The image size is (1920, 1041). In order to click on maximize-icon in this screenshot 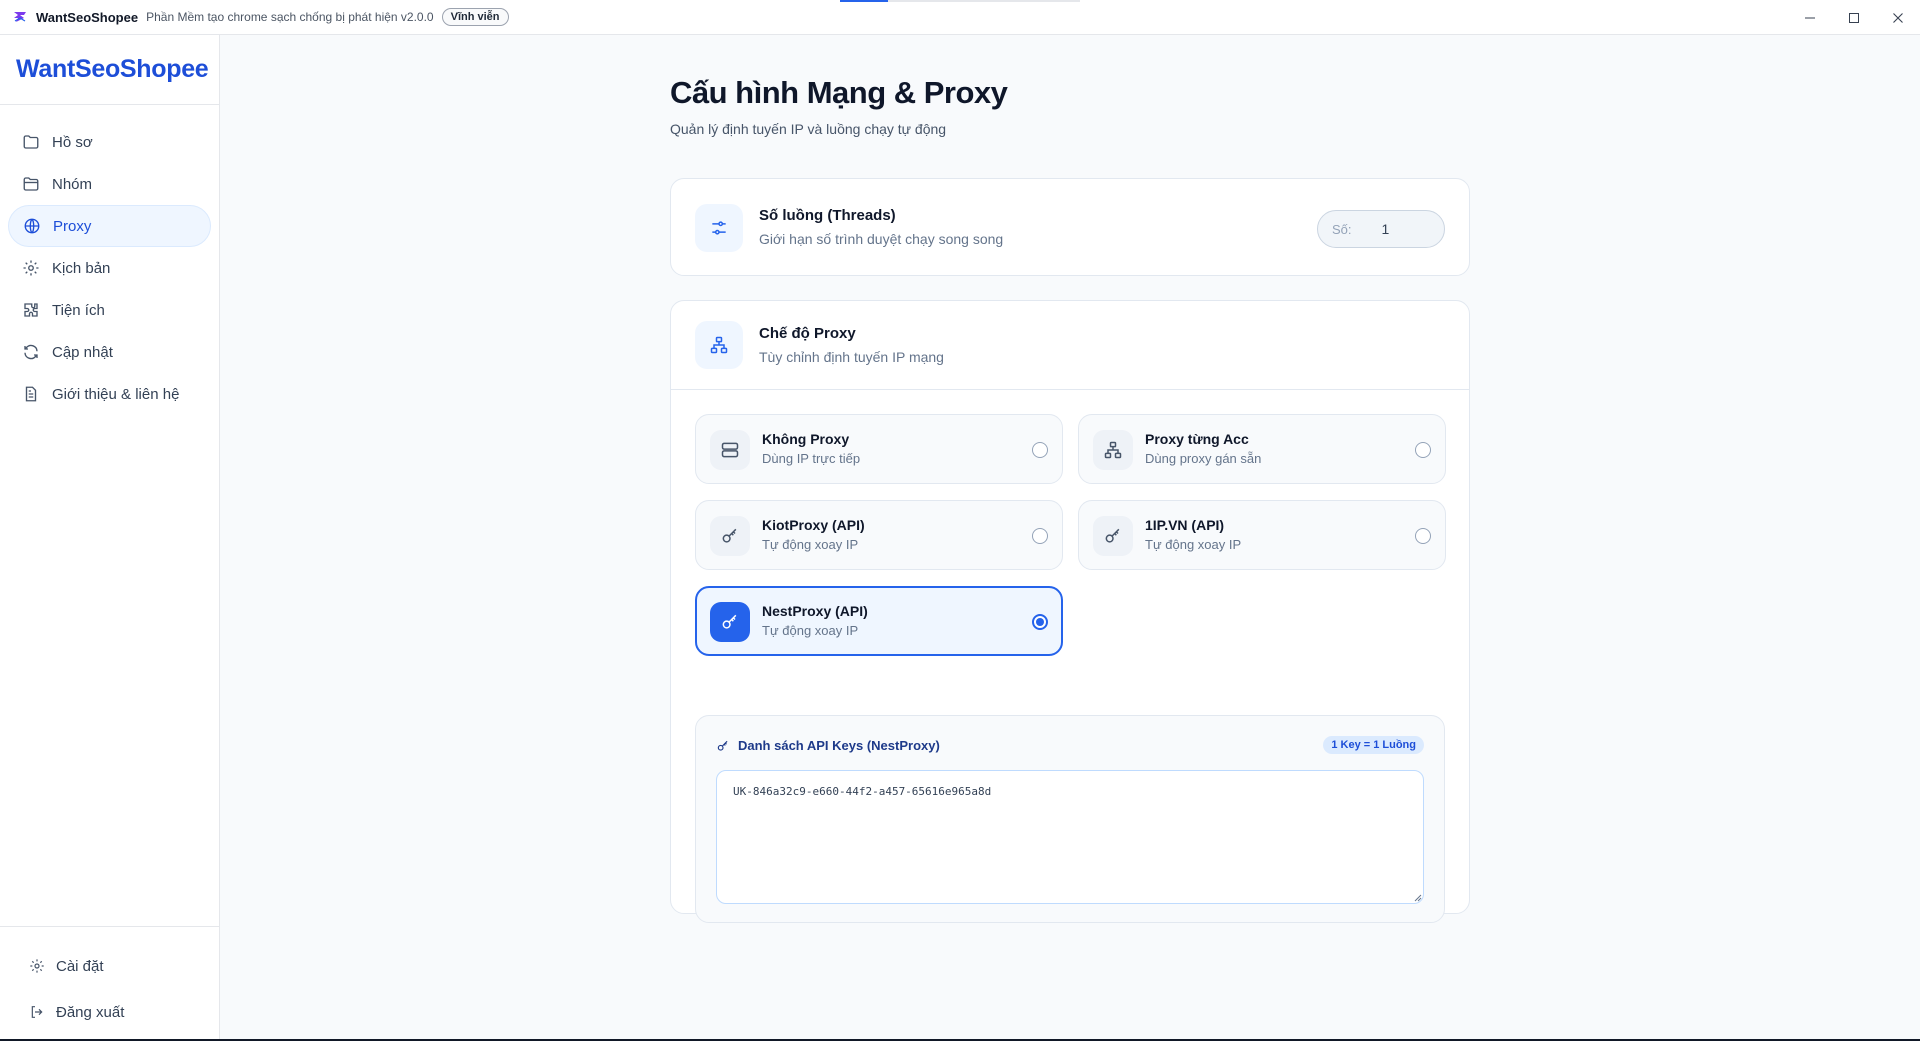, I will do `click(1854, 17)`.